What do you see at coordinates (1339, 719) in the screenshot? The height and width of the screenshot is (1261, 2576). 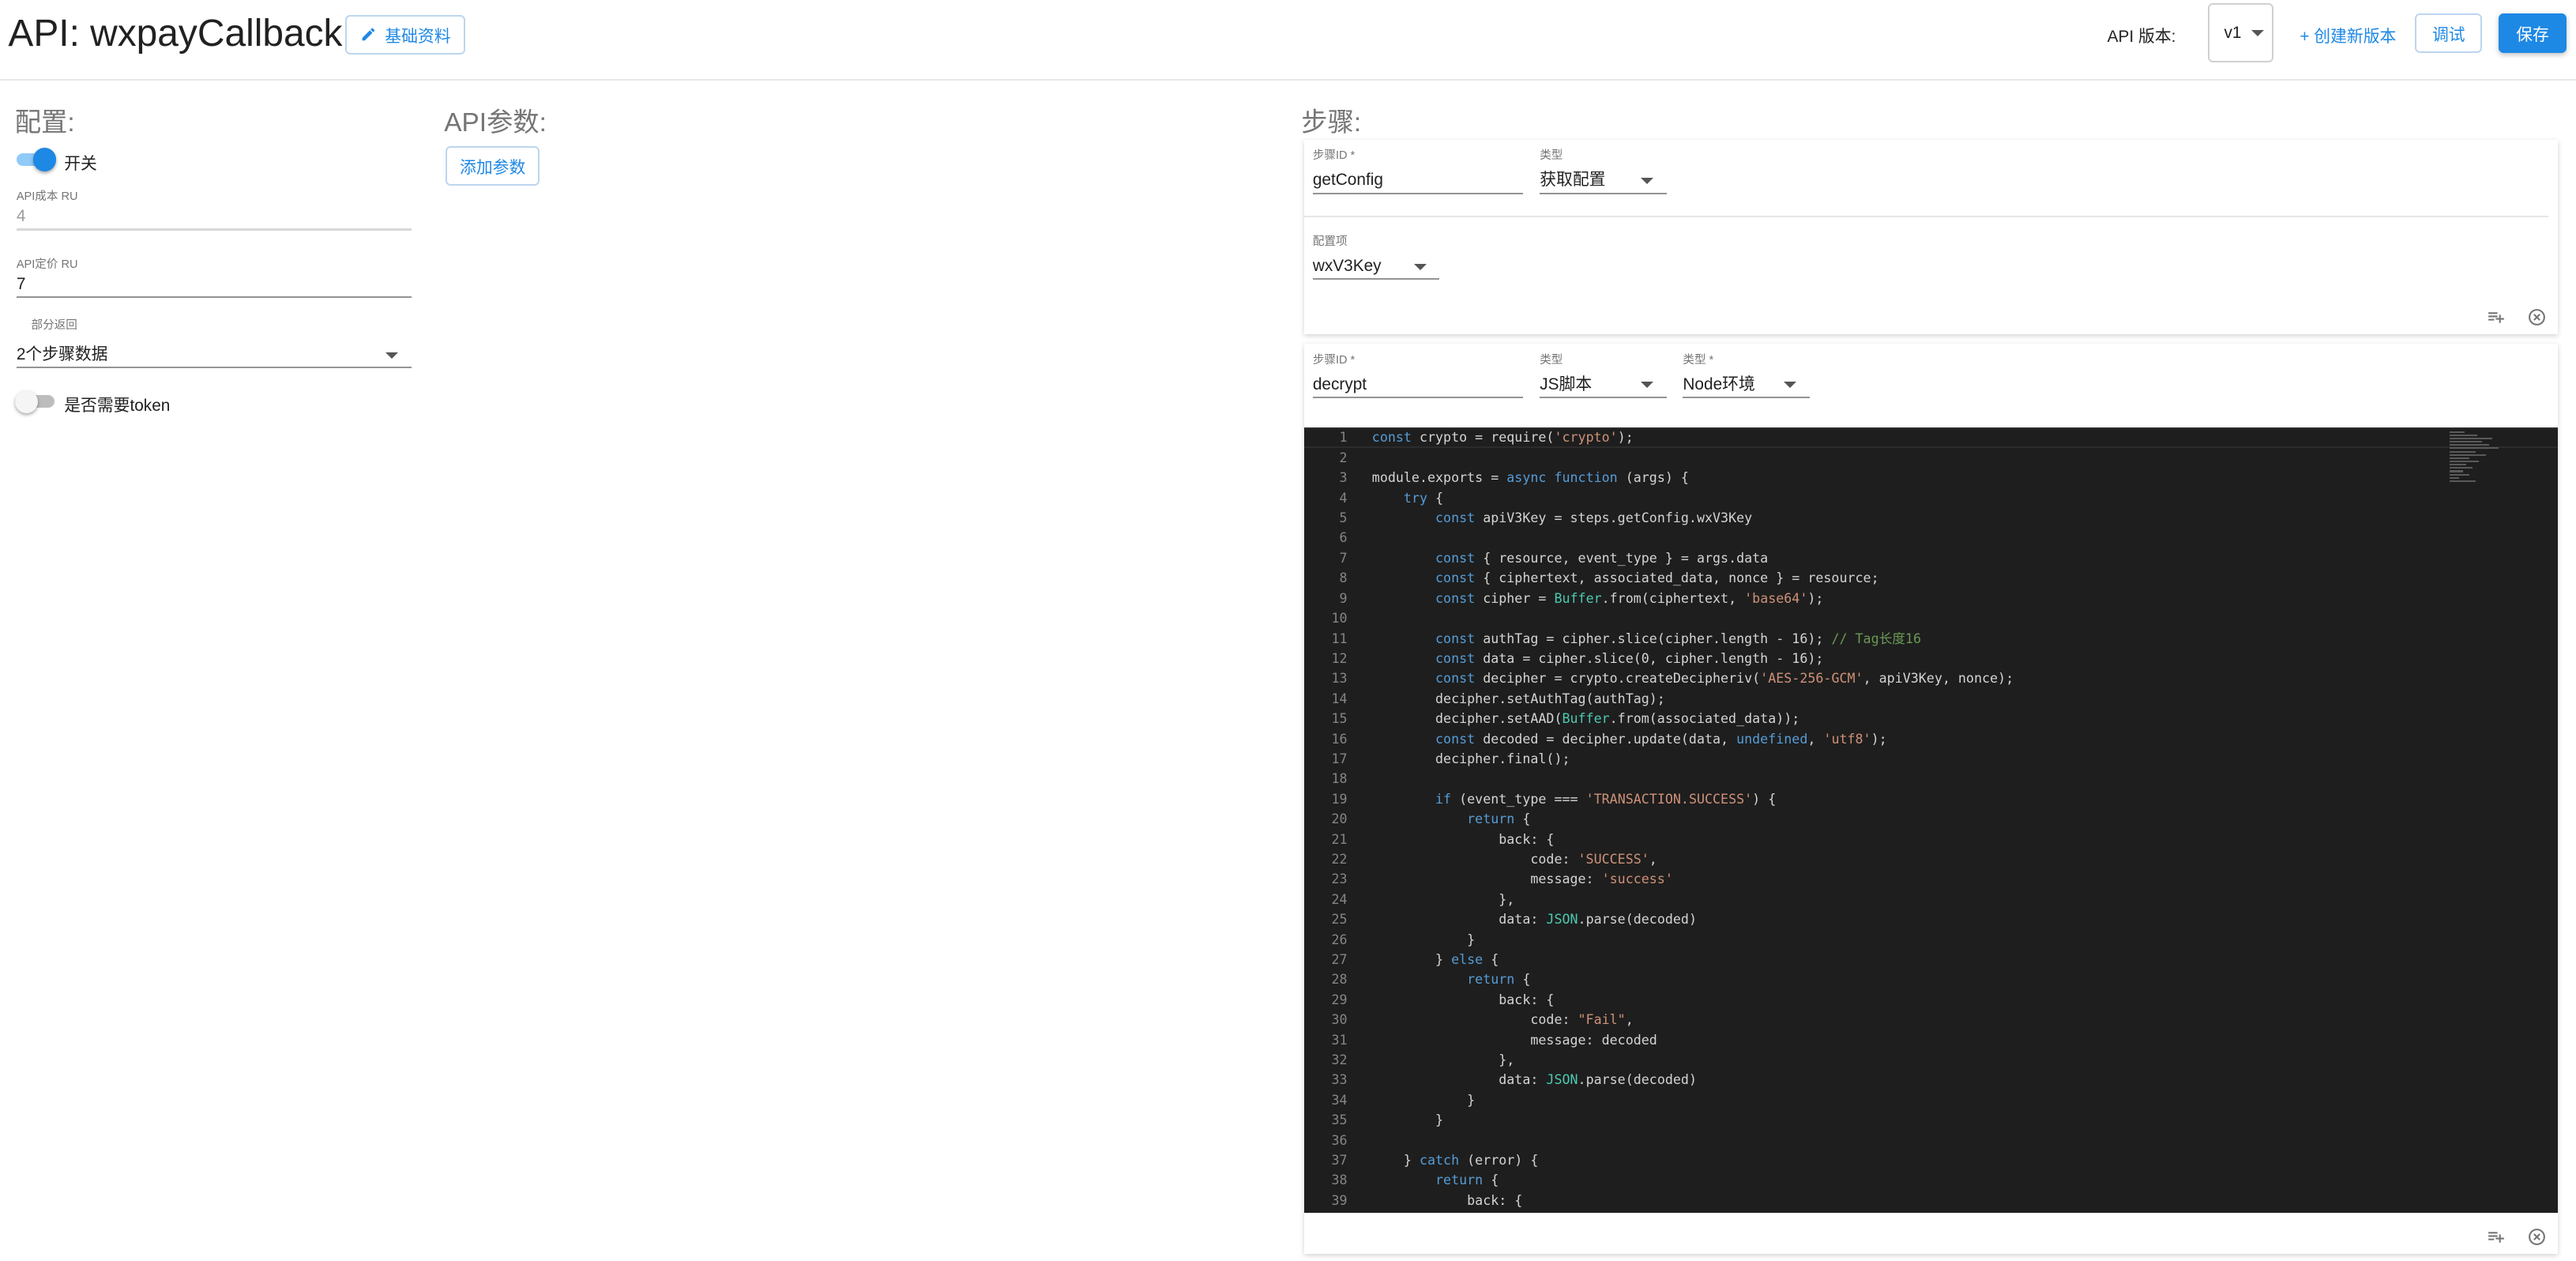 I see `line-number: 15` at bounding box center [1339, 719].